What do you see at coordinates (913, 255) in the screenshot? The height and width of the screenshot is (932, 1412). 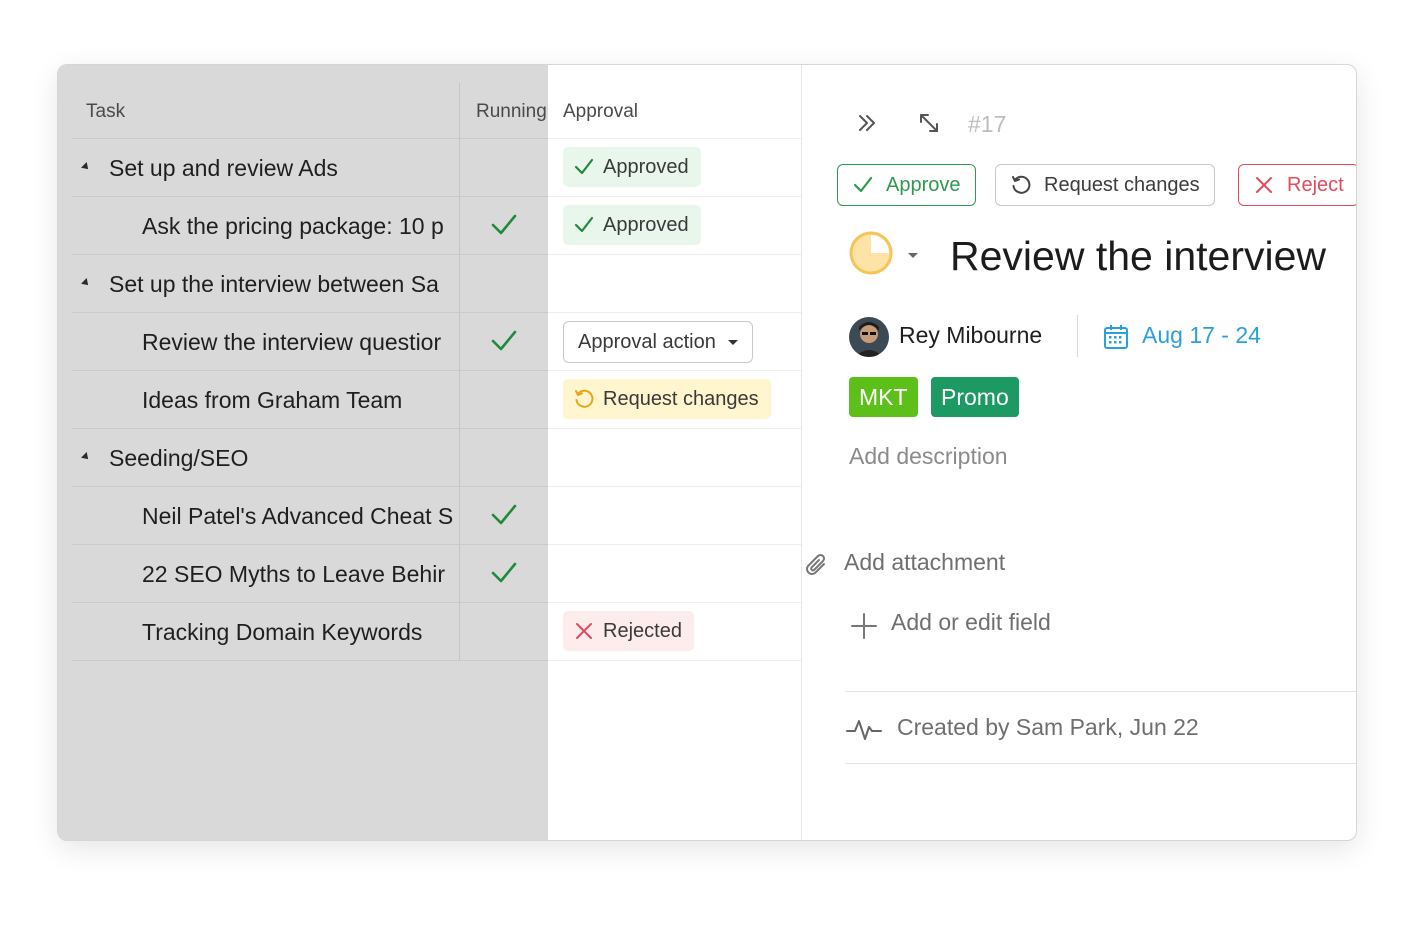 I see `status-dropdown-icon` at bounding box center [913, 255].